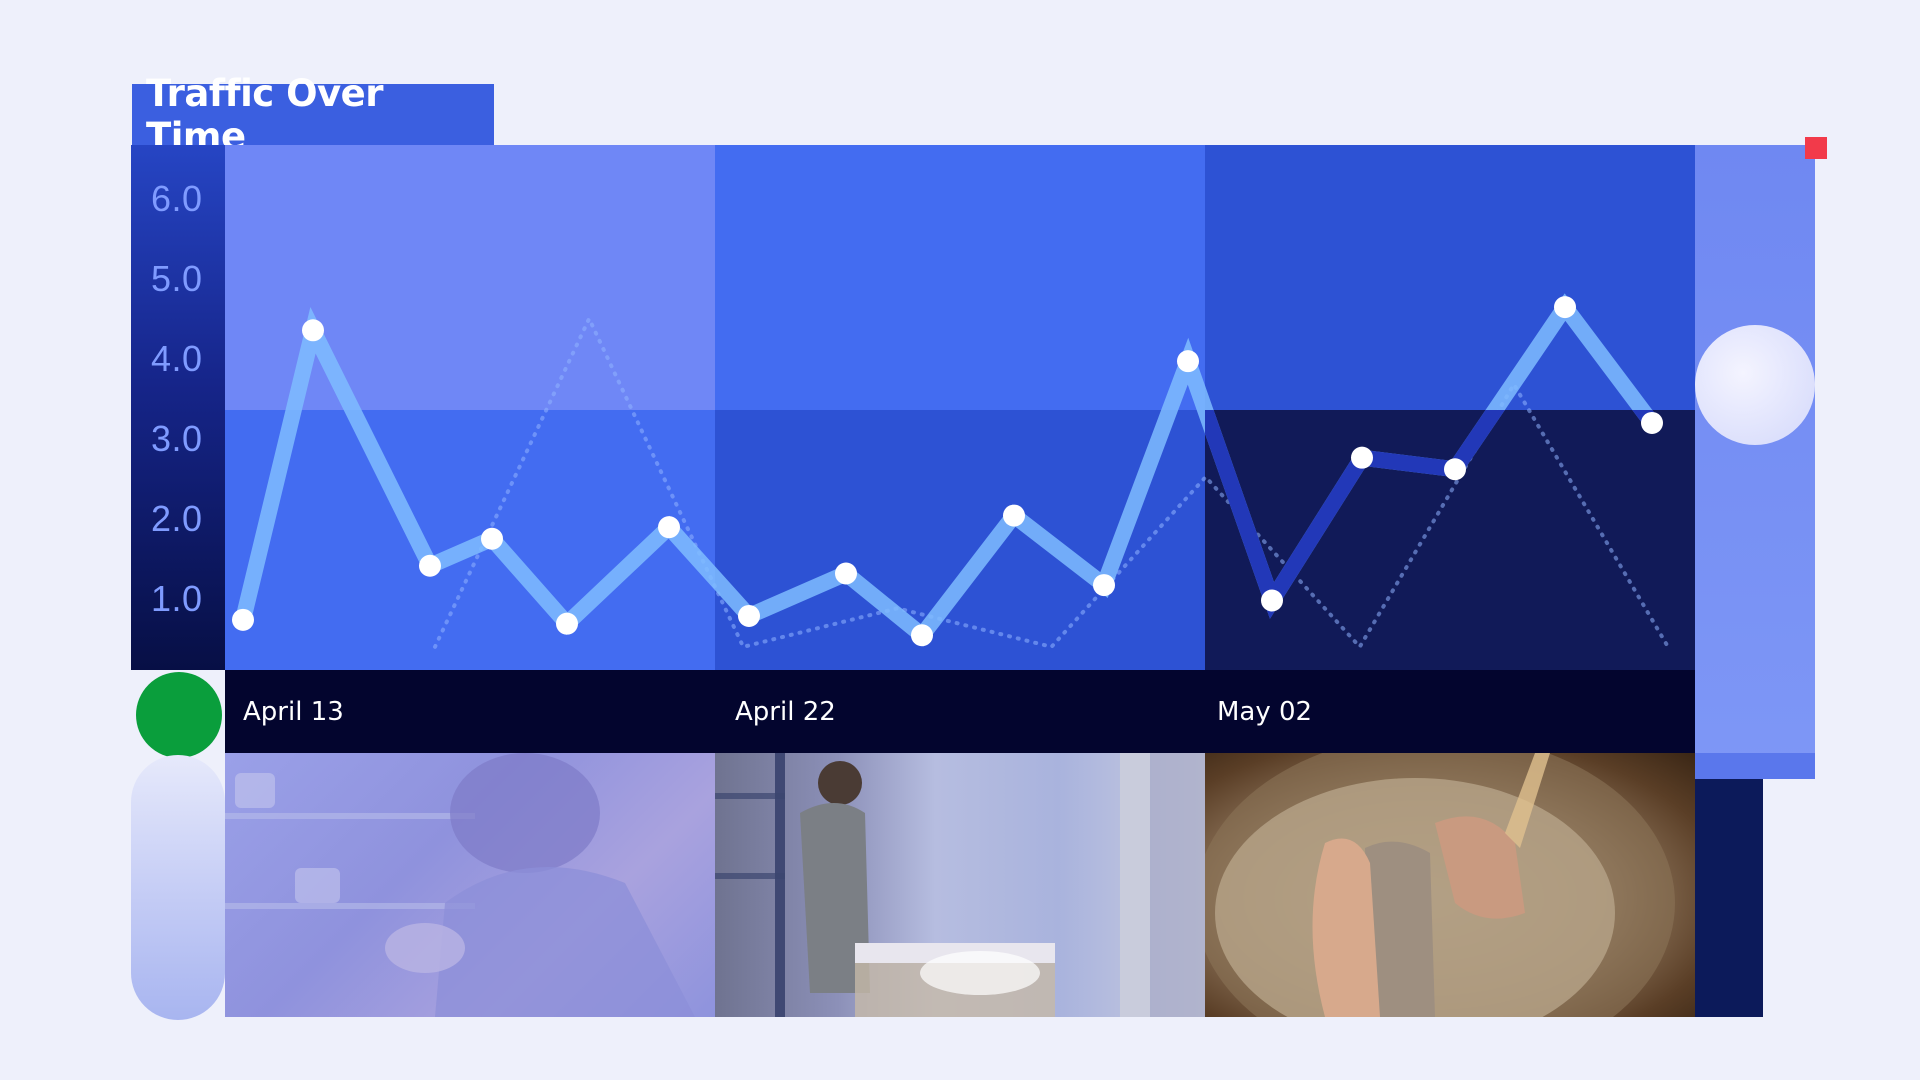  What do you see at coordinates (1755, 462) in the screenshot?
I see `right-decor-panel` at bounding box center [1755, 462].